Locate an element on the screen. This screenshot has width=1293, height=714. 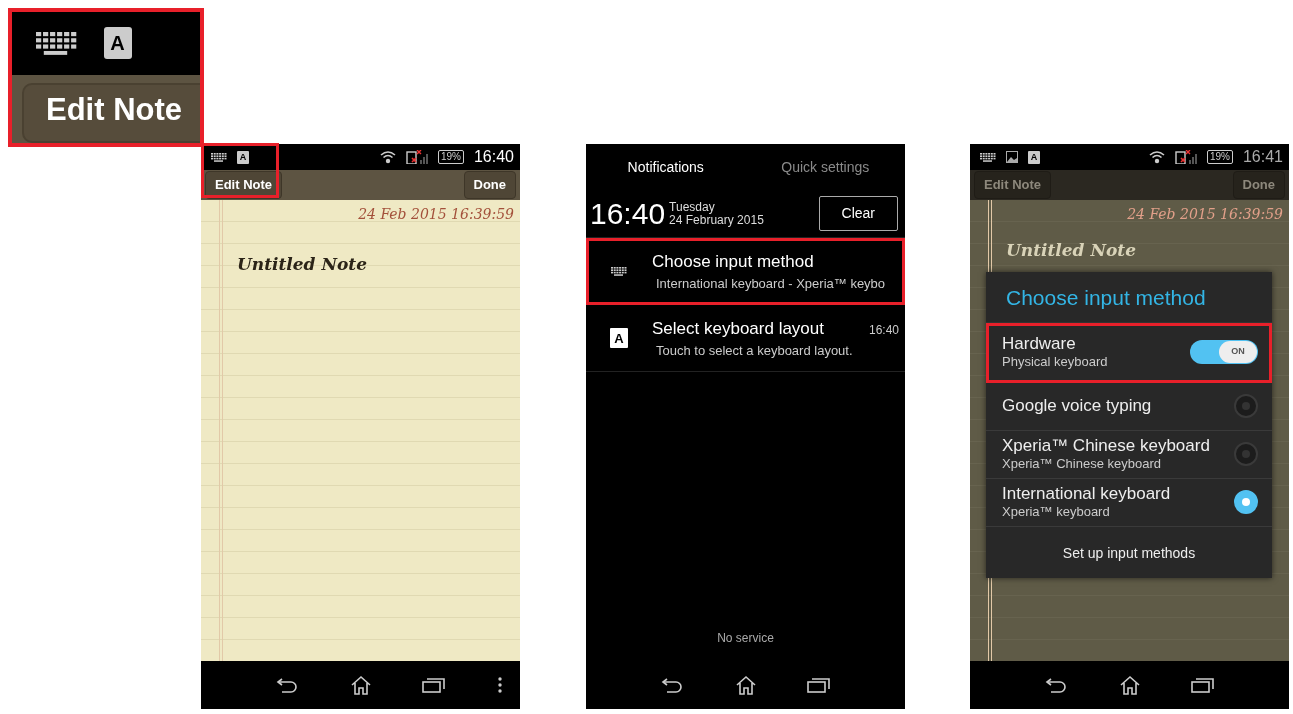
notification-time: 16:40 is located at coordinates (884, 330).